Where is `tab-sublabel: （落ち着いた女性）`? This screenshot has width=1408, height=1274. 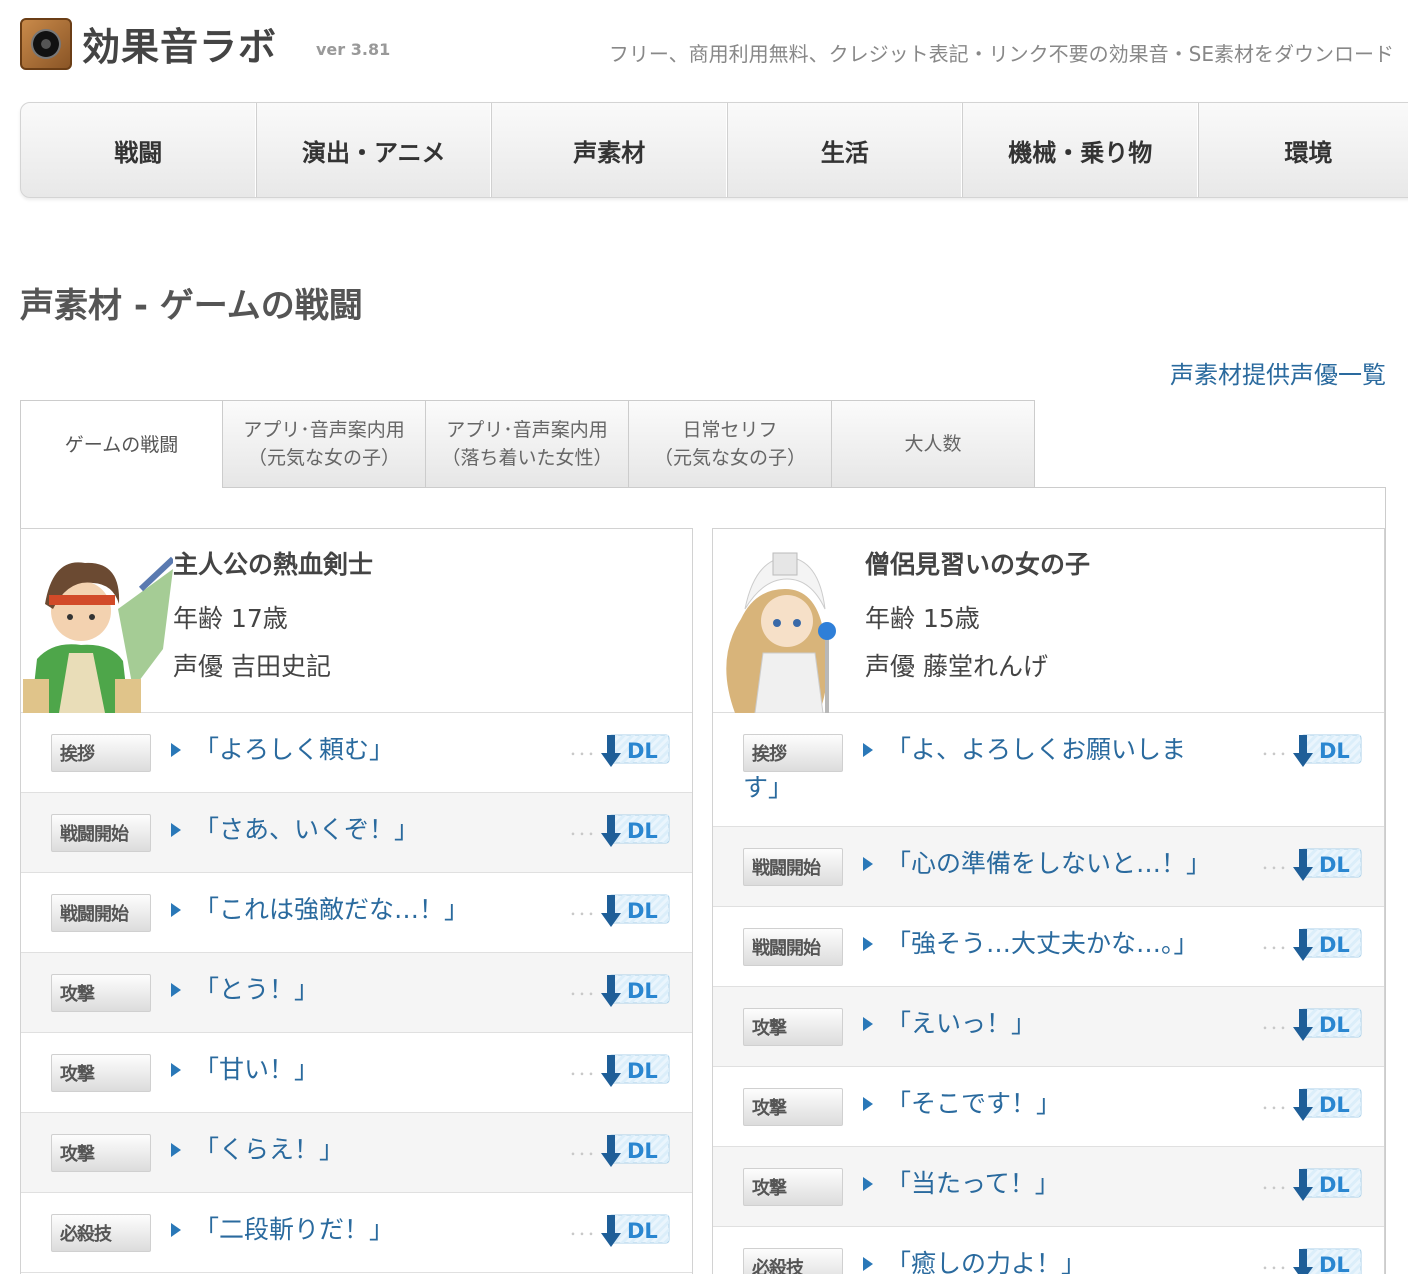
tab-sublabel: （落ち着いた女性） is located at coordinates (527, 458).